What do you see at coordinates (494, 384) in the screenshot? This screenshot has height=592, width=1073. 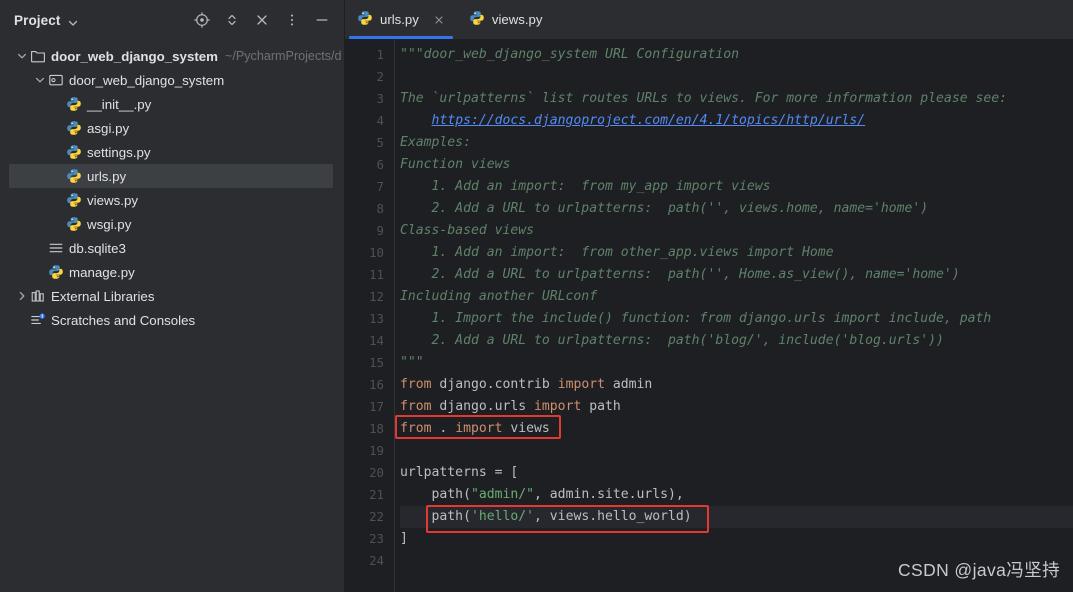 I see `code-token: django.contrib` at bounding box center [494, 384].